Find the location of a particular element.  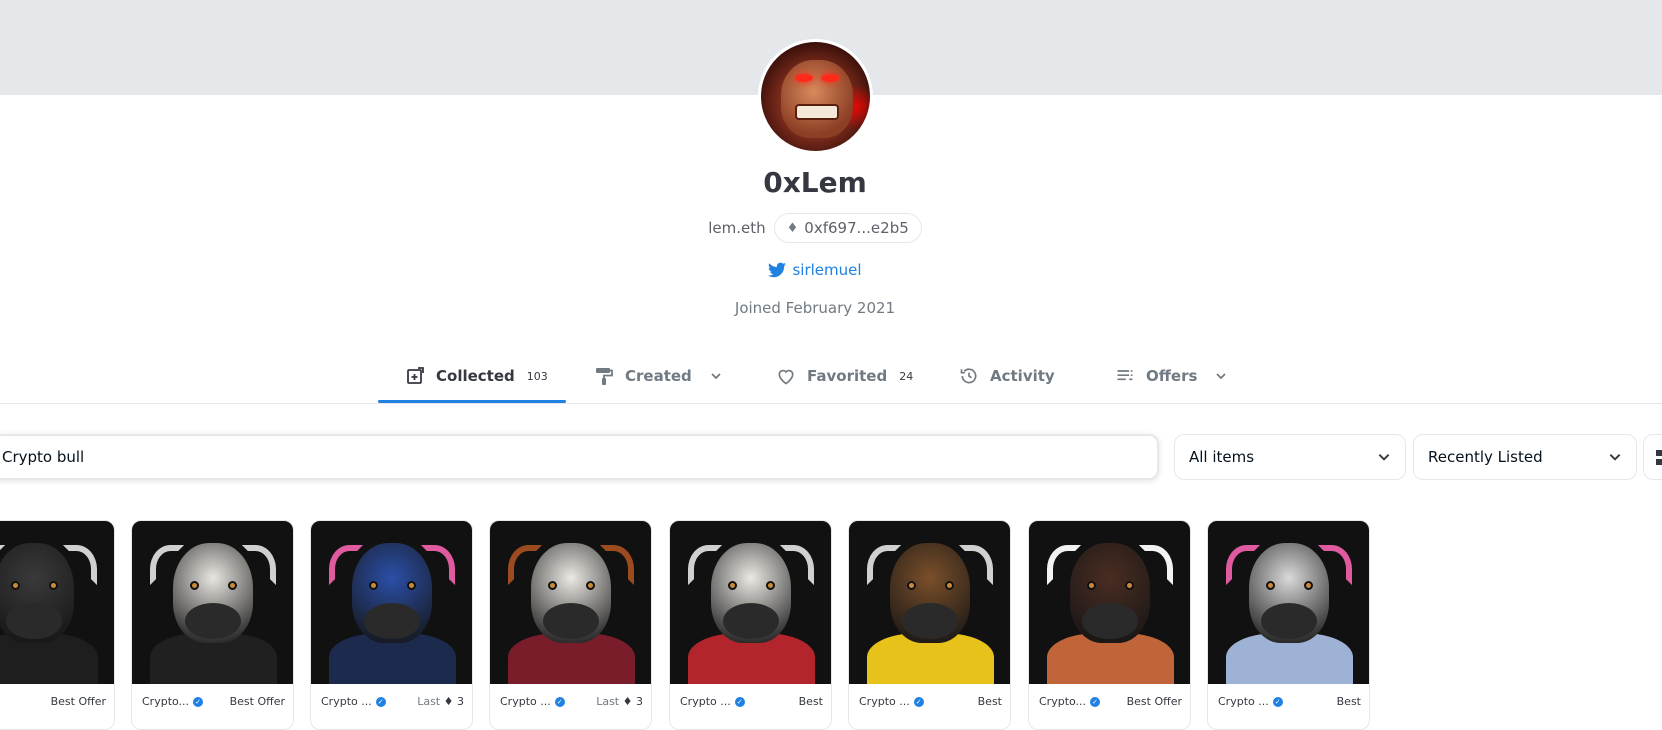

nft-card: ... ✓ Best Offer is located at coordinates (57, 625).